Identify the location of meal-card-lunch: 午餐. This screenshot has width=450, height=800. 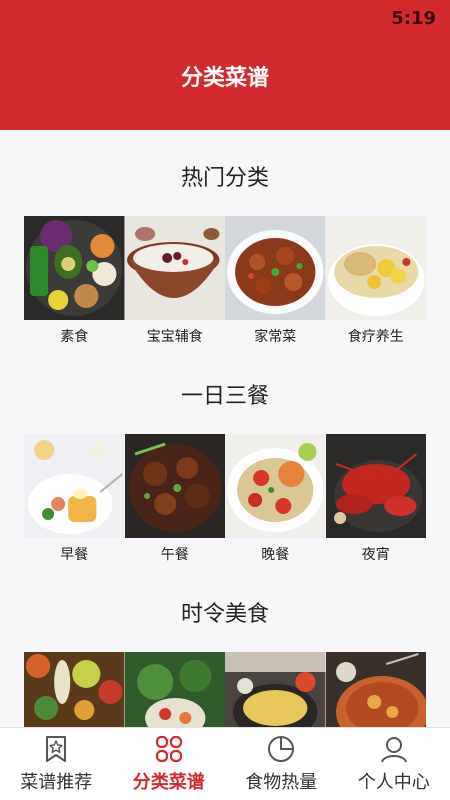
(174, 499).